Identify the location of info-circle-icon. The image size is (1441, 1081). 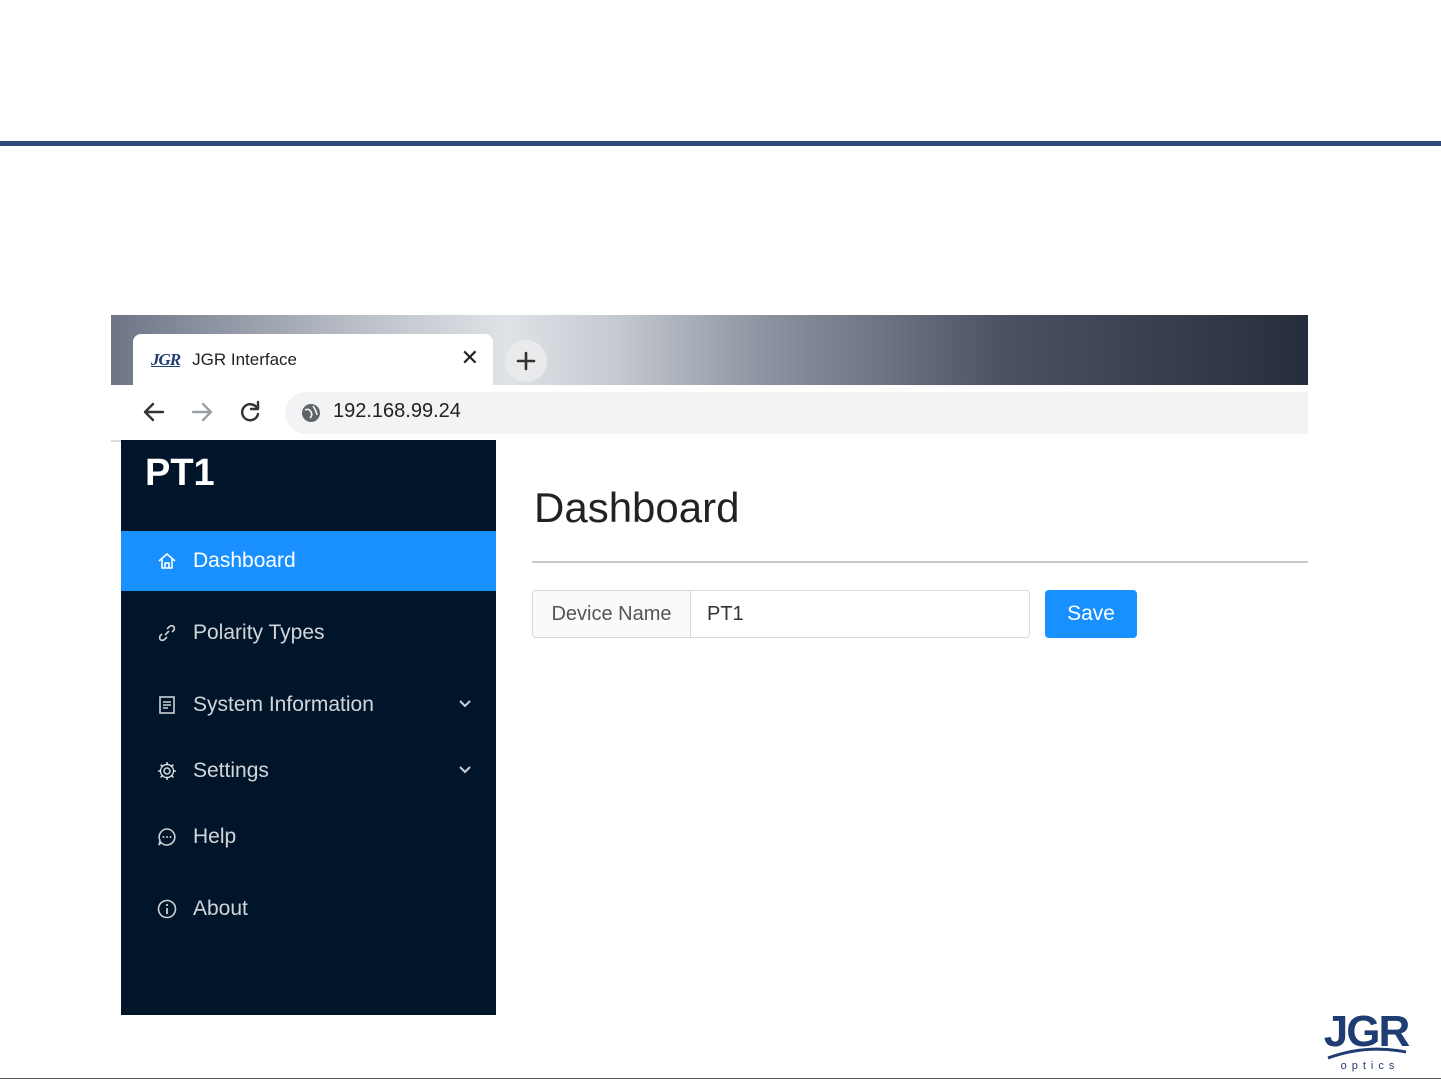
(167, 909).